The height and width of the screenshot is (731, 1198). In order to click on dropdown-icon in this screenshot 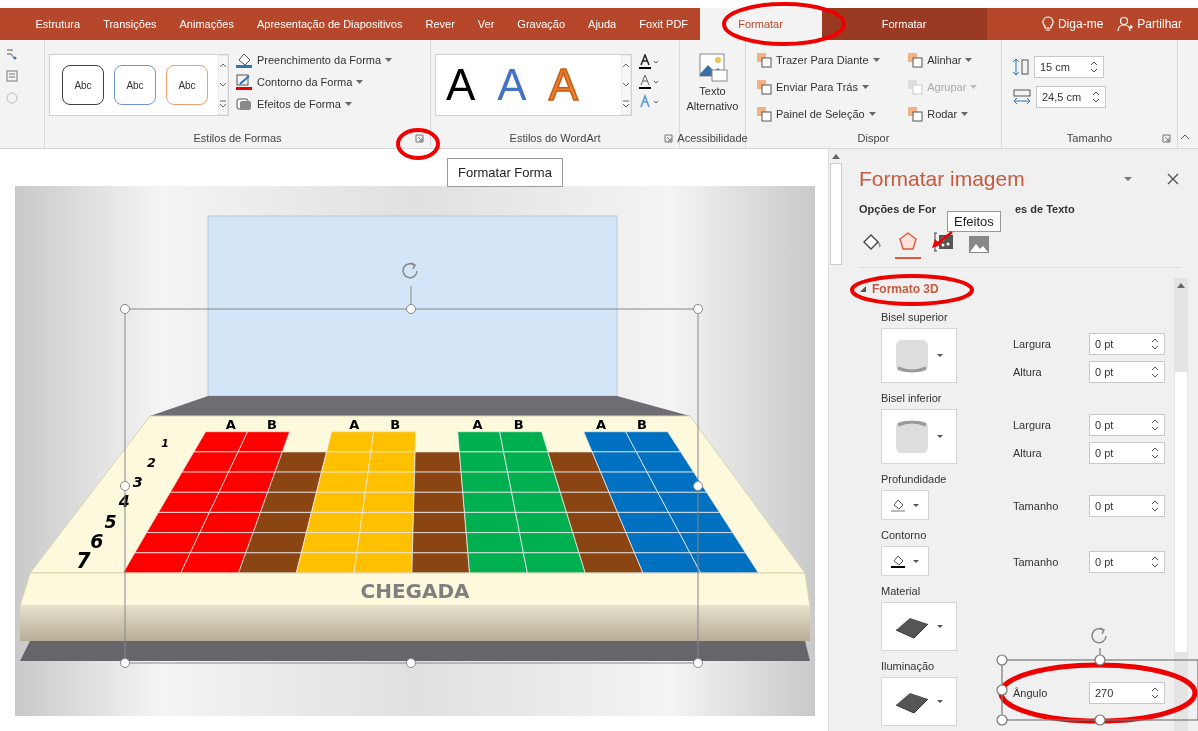, I will do `click(1128, 179)`.